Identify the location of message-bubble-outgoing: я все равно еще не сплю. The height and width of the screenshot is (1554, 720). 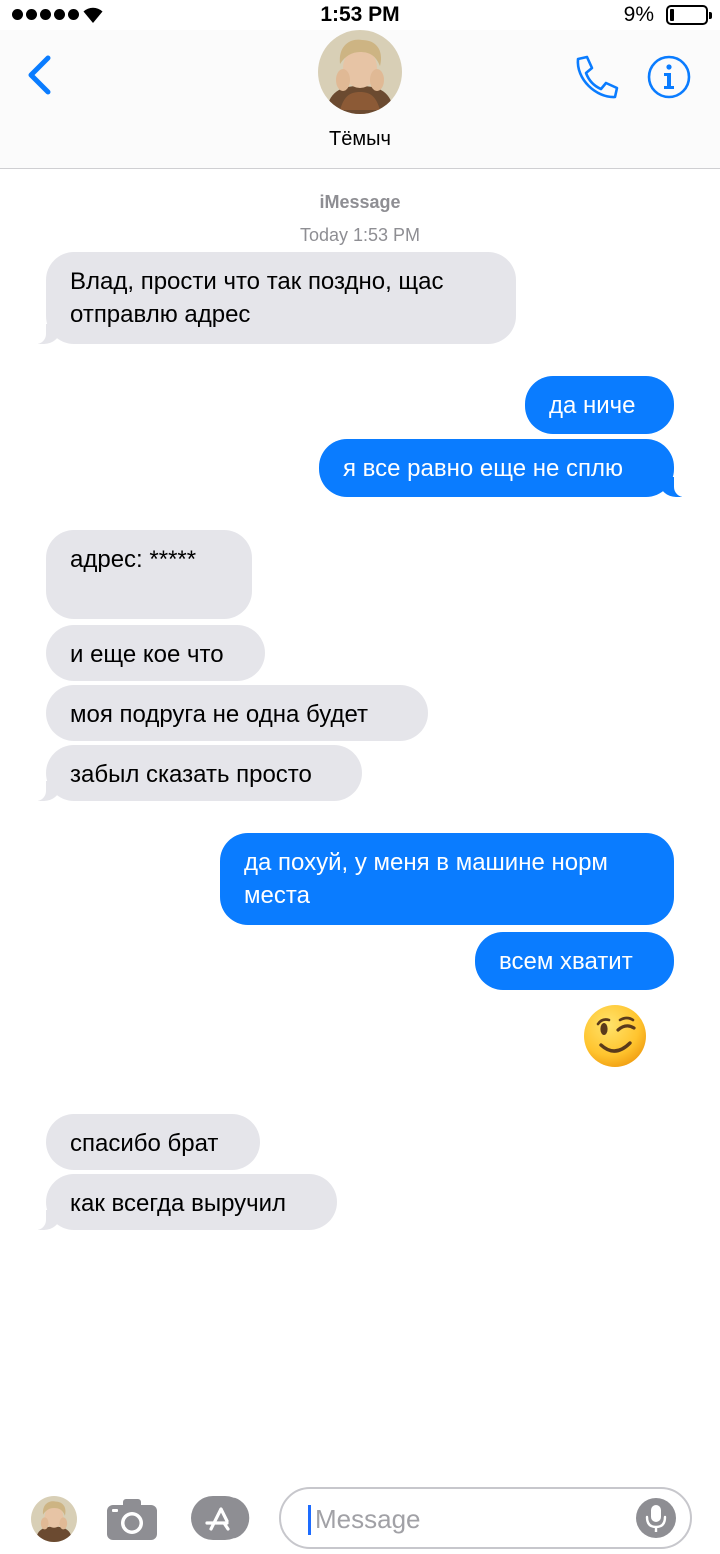
(503, 468).